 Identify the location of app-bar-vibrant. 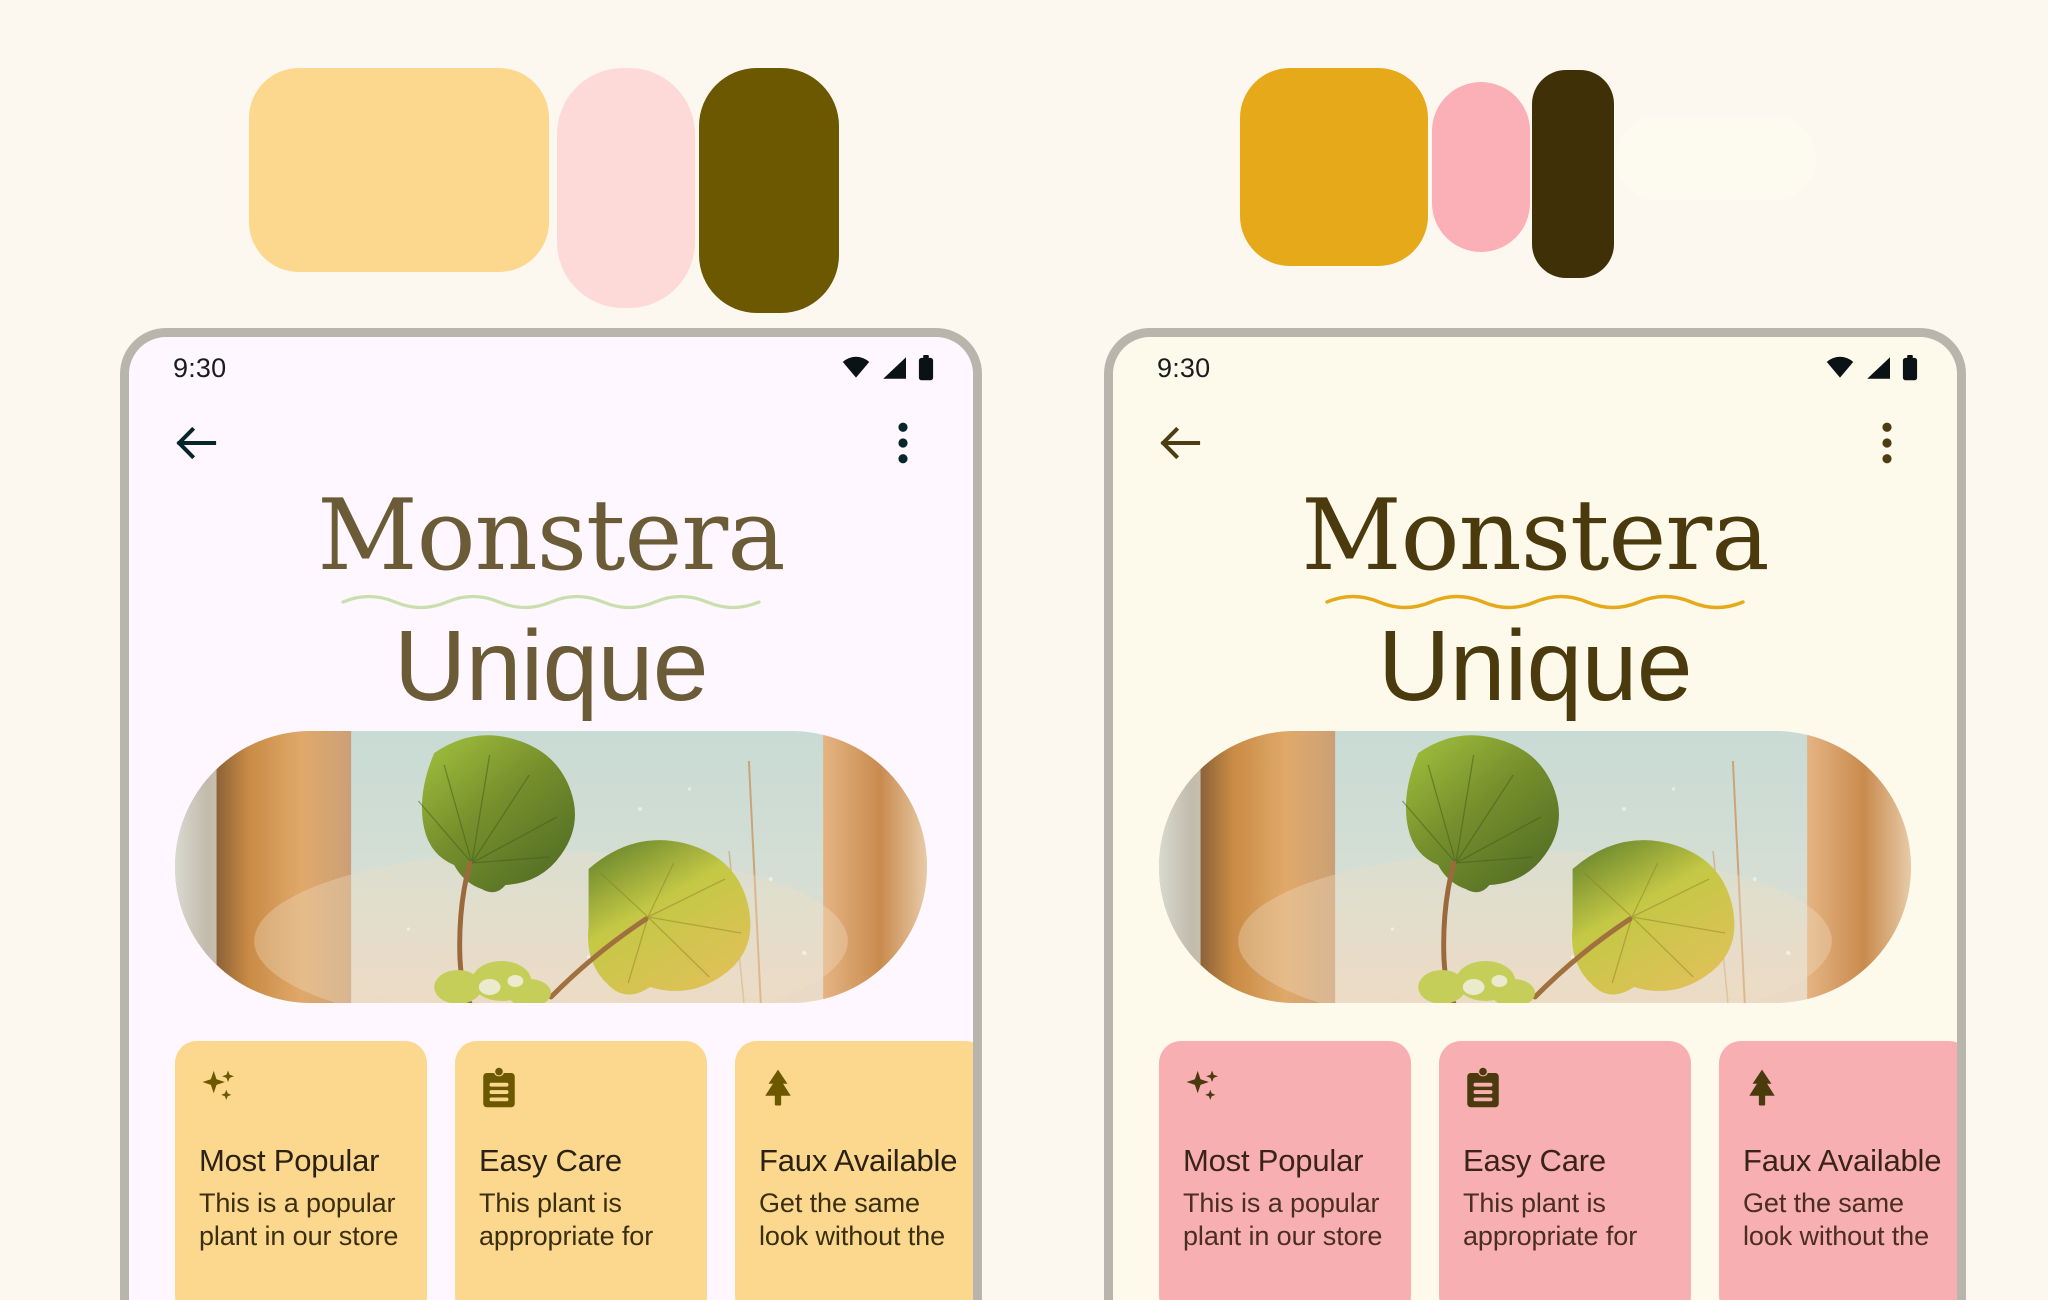
(1535, 443).